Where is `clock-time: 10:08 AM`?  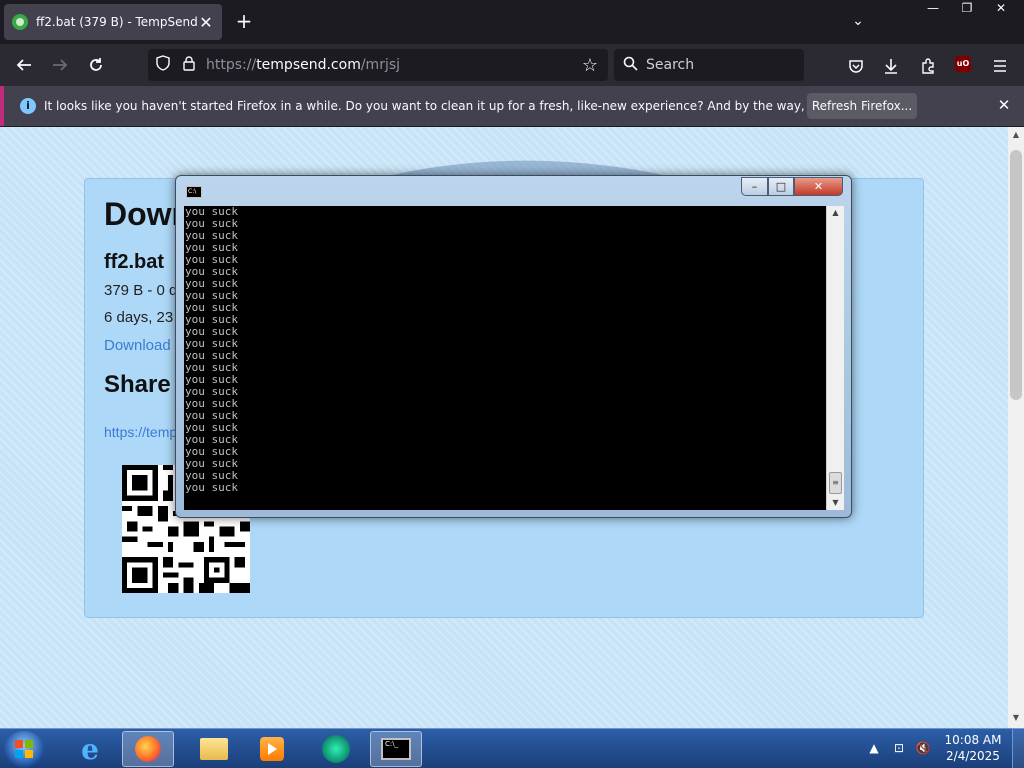
clock-time: 10:08 AM is located at coordinates (973, 740).